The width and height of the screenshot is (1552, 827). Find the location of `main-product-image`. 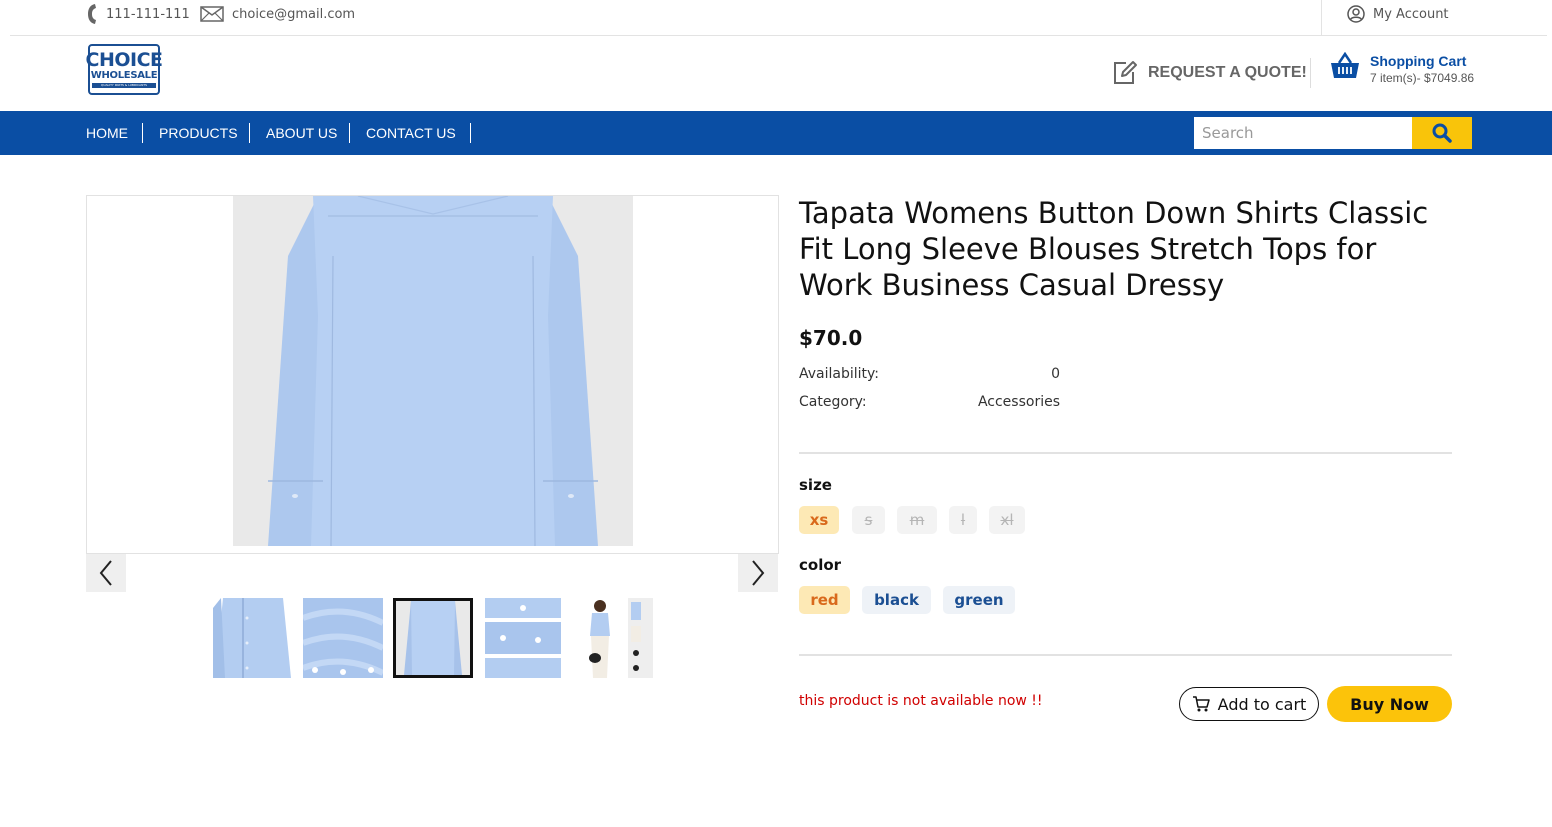

main-product-image is located at coordinates (433, 371).